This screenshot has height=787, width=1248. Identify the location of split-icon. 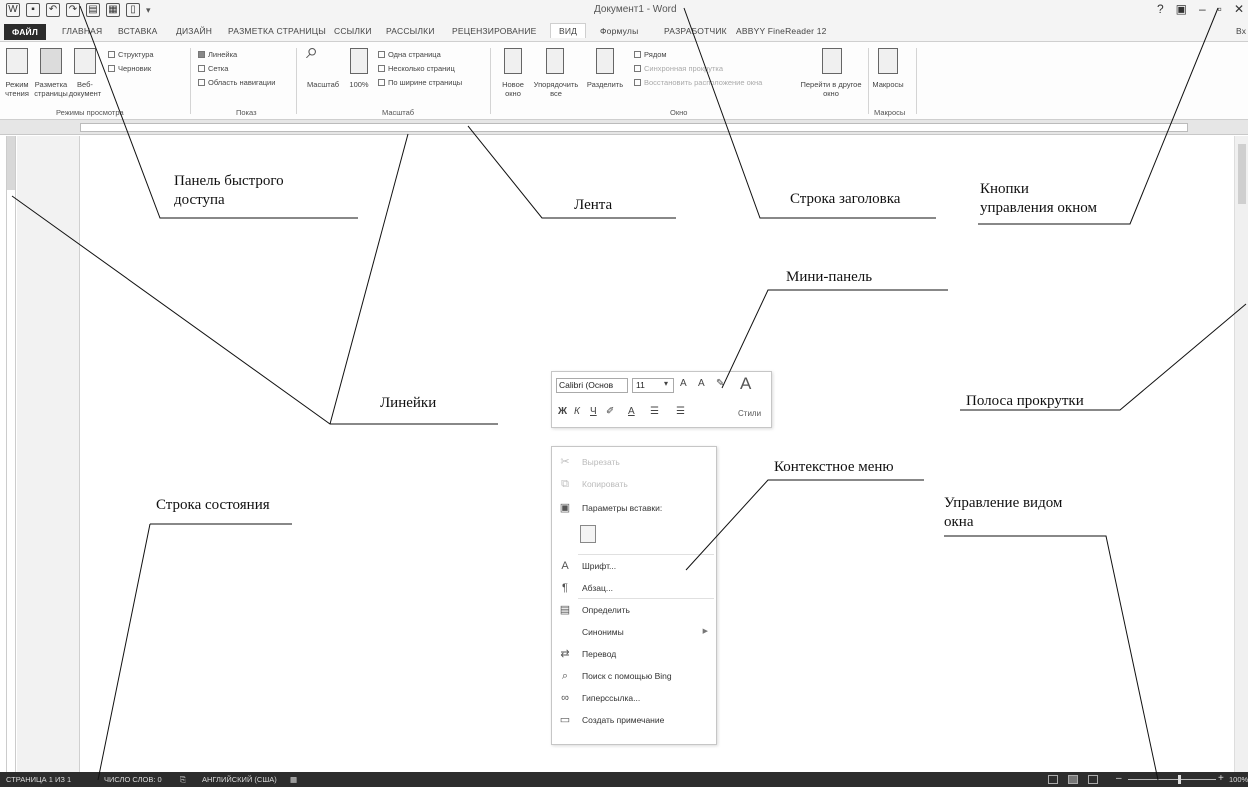
(605, 61).